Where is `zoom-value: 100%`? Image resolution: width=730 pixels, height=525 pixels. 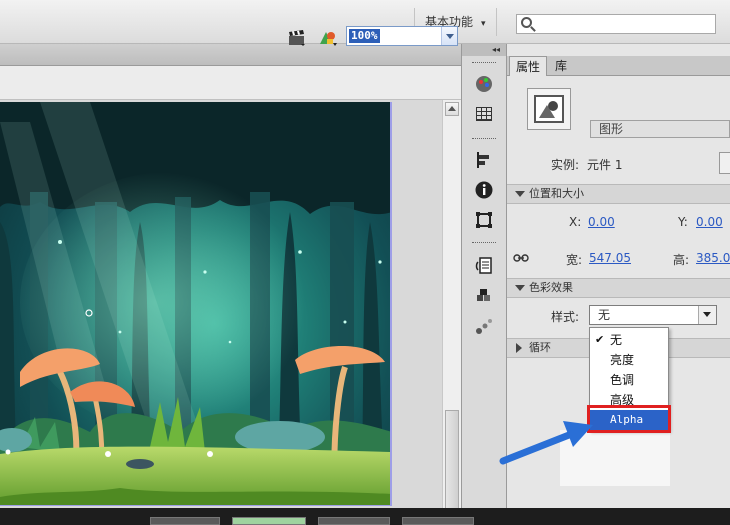 zoom-value: 100% is located at coordinates (364, 36).